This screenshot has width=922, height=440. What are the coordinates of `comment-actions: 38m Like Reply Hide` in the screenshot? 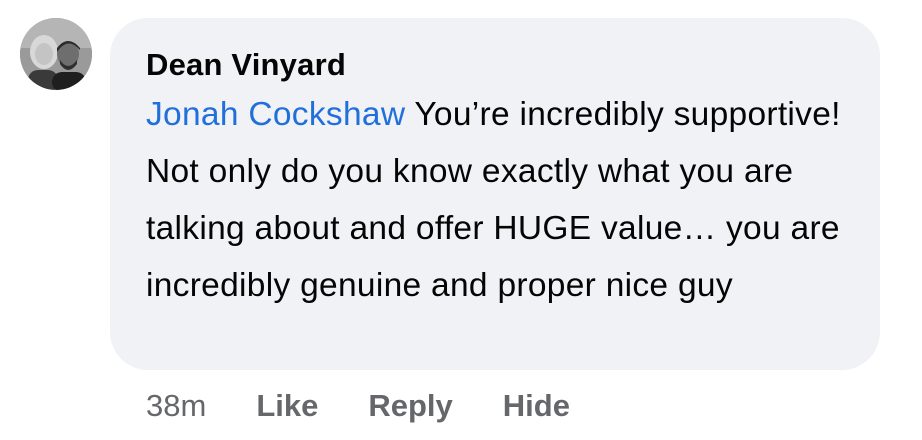 It's located at (383, 406).